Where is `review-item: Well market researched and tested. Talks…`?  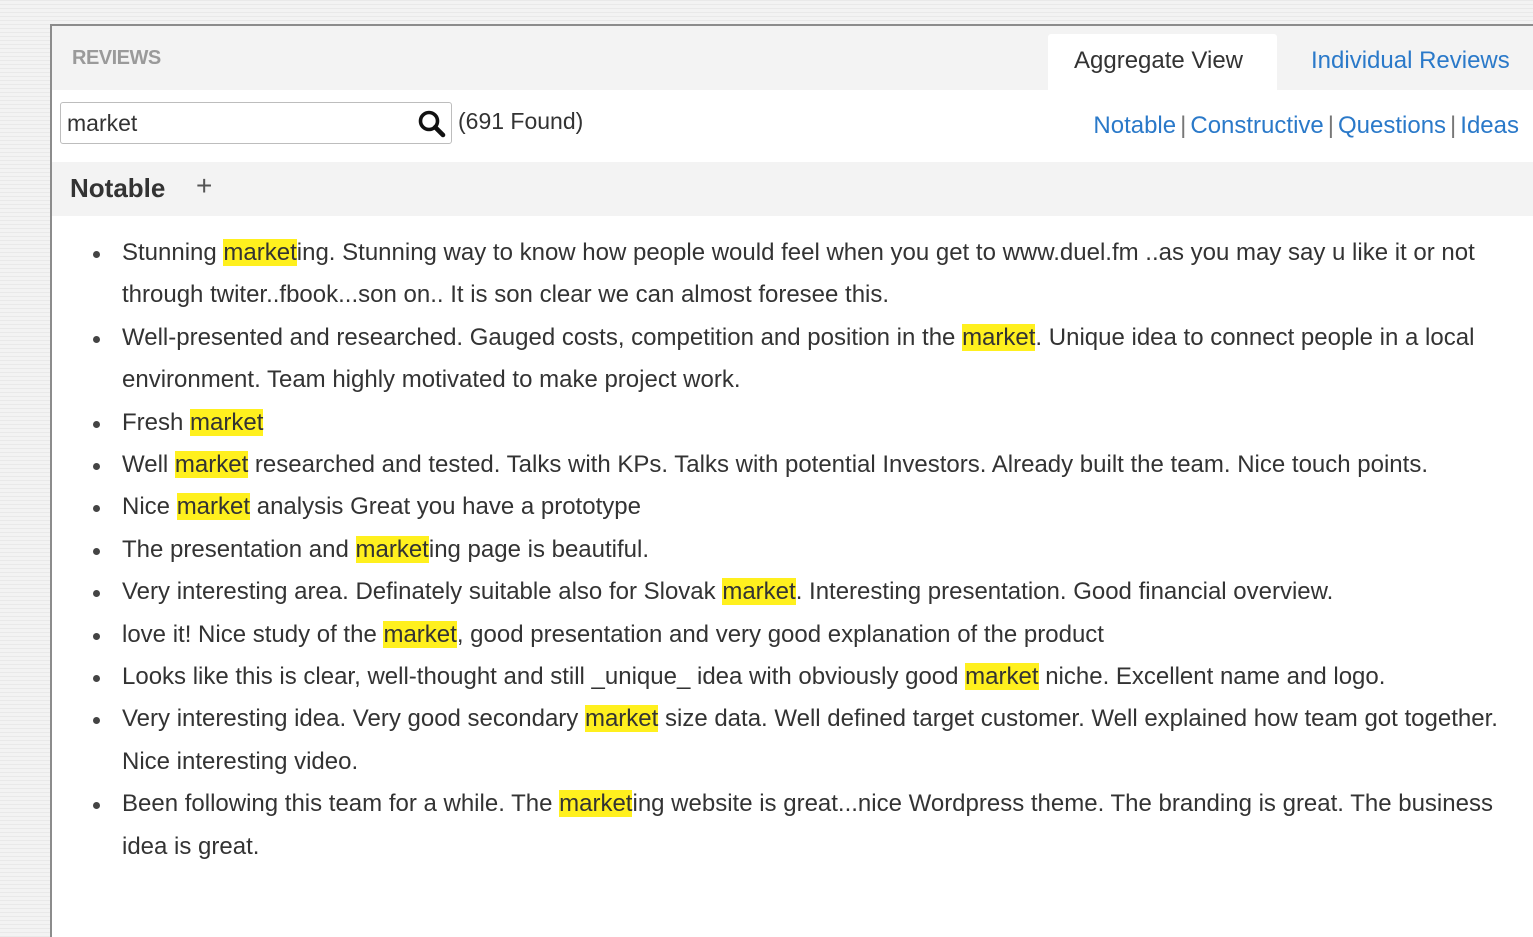
review-item: Well market researched and tested. Talks… is located at coordinates (797, 465).